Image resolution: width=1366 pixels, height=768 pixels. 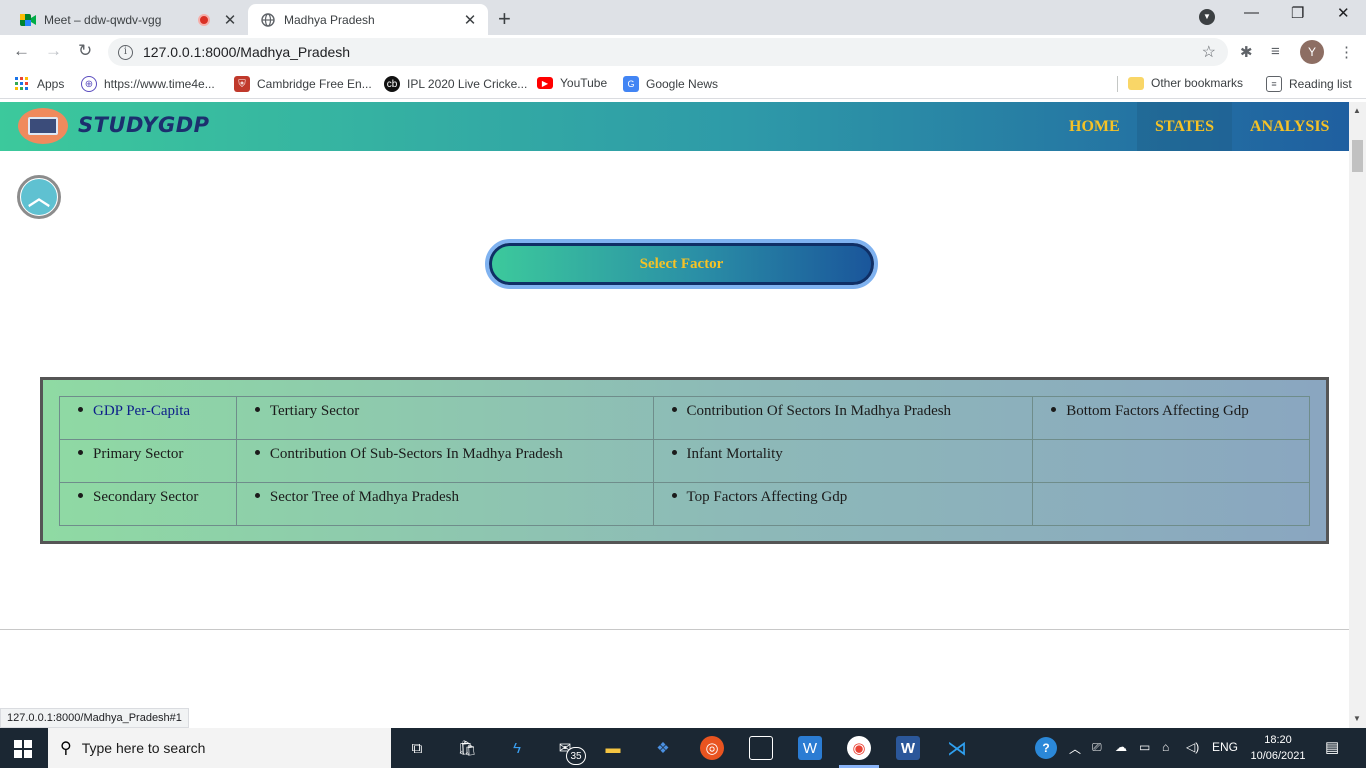 I want to click on forward-icon: →, so click(x=53, y=51).